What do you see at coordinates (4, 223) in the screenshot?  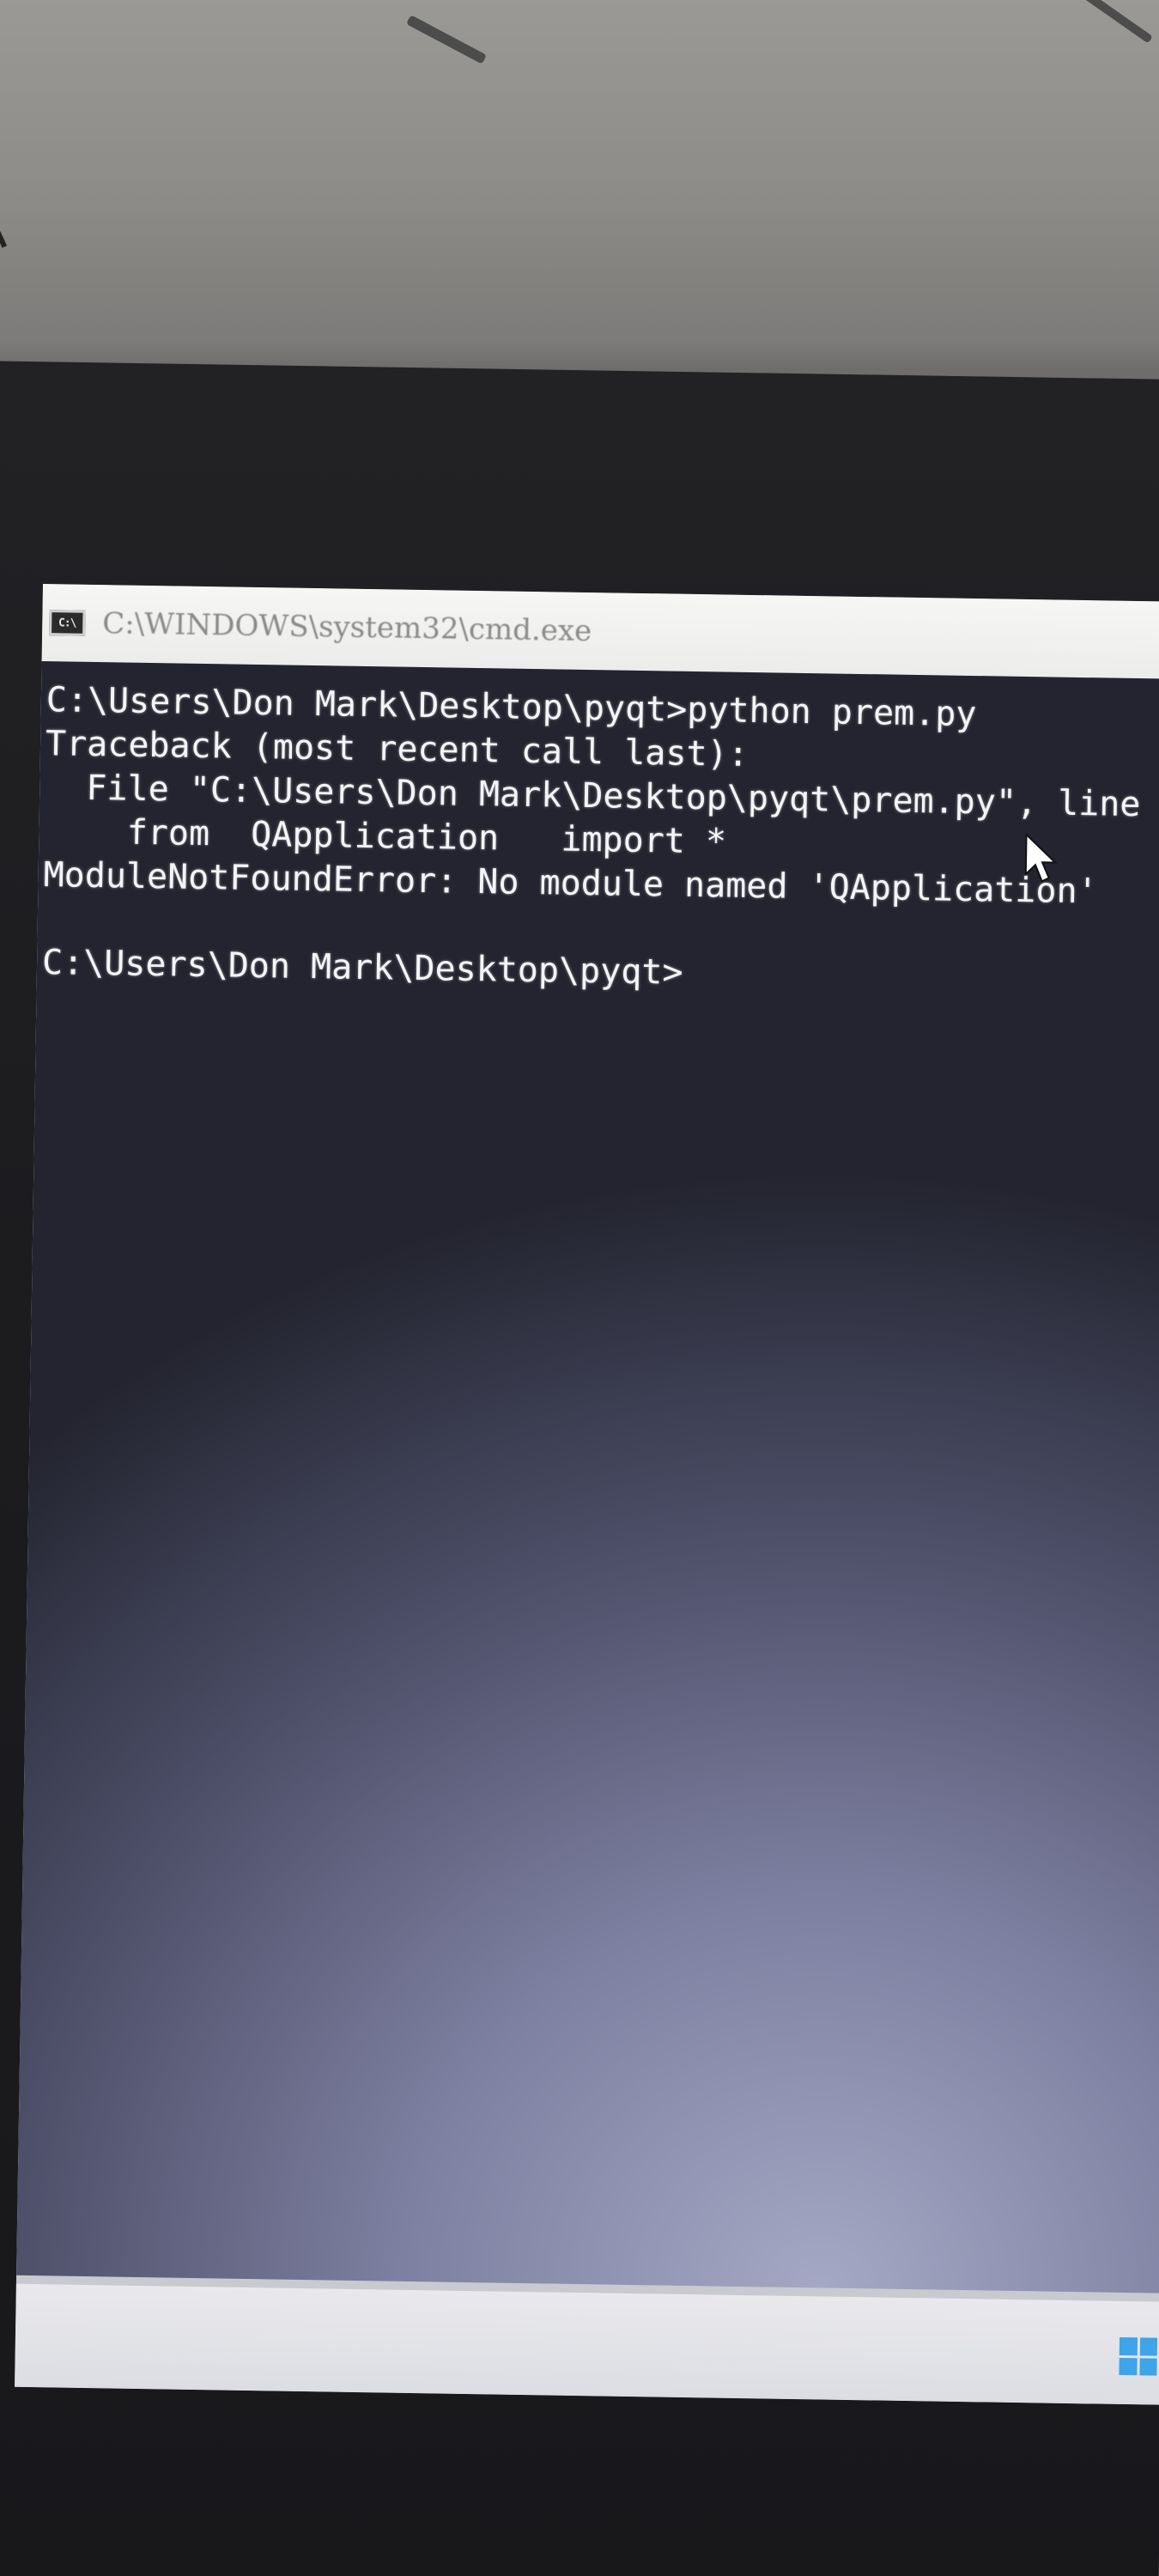 I see `cable` at bounding box center [4, 223].